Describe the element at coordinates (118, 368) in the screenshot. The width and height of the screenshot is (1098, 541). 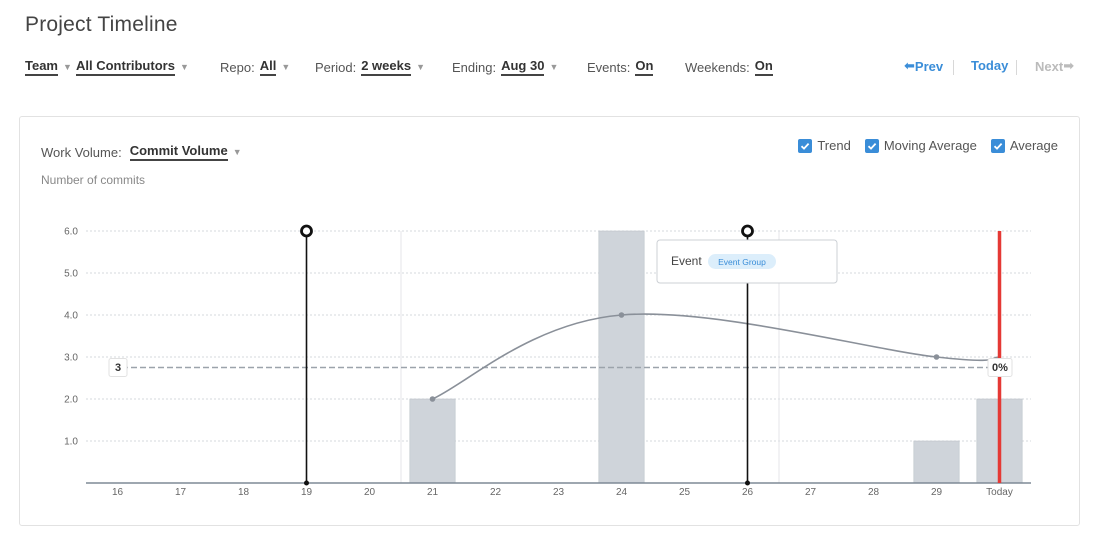
I see `average-left-label: 3` at that location.